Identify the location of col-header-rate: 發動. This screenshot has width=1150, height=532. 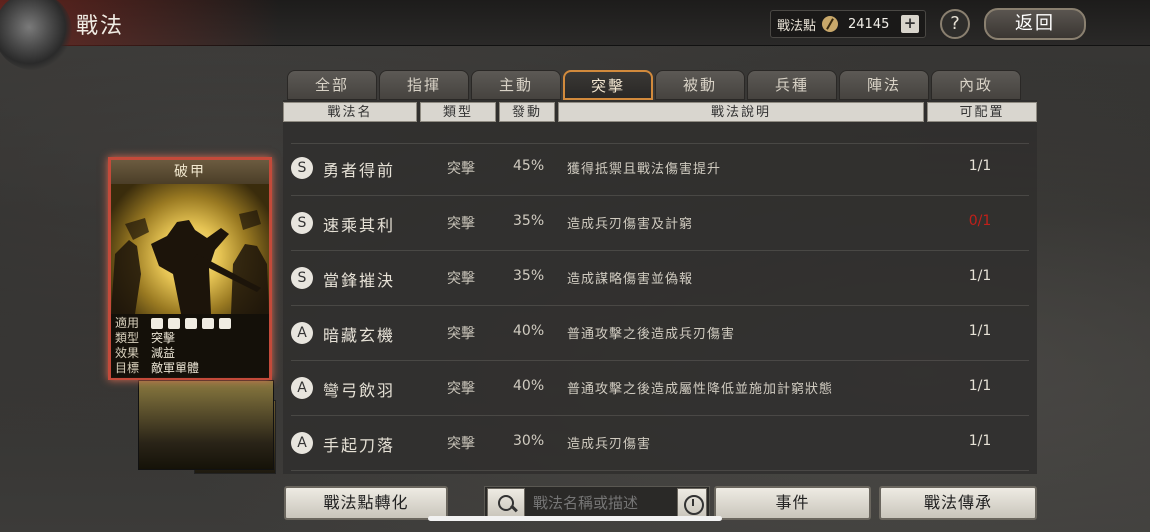
(527, 112).